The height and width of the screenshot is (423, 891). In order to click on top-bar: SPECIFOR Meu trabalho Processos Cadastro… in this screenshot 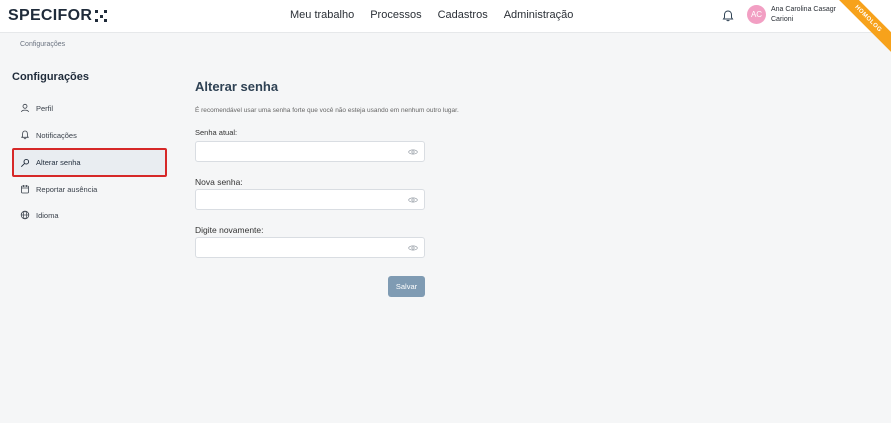, I will do `click(445, 28)`.